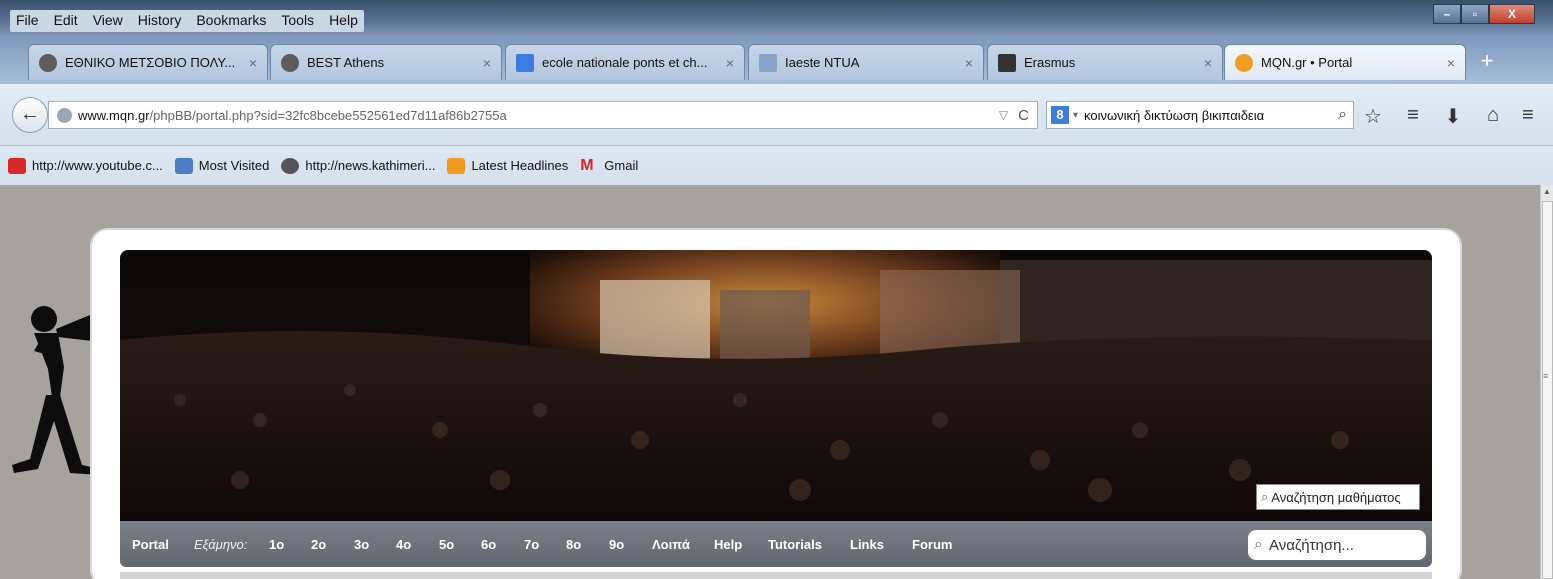 This screenshot has height=579, width=1553. What do you see at coordinates (1547, 191) in the screenshot?
I see `scroll-up-arrow-icon: ▲` at bounding box center [1547, 191].